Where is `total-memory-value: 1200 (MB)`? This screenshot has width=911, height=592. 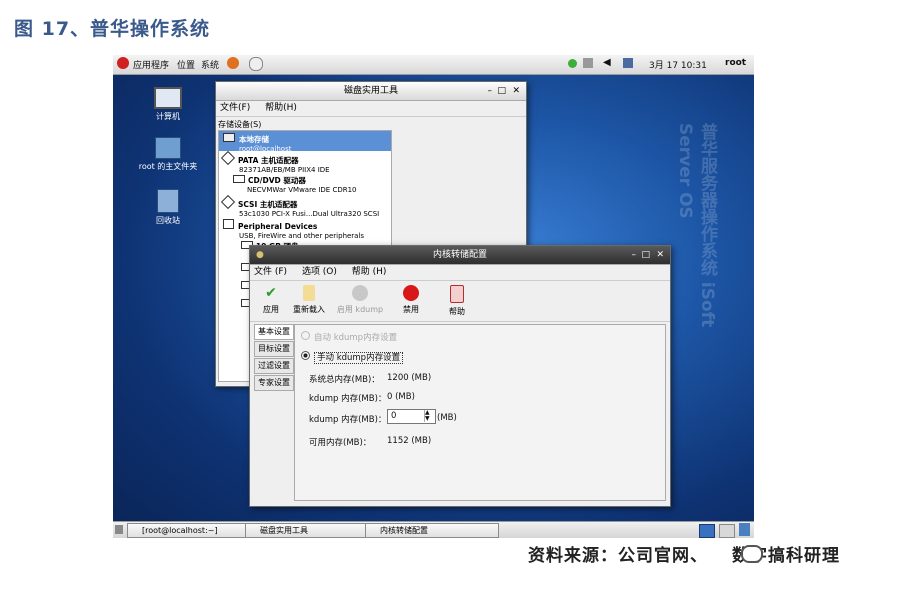 total-memory-value: 1200 (MB) is located at coordinates (409, 378).